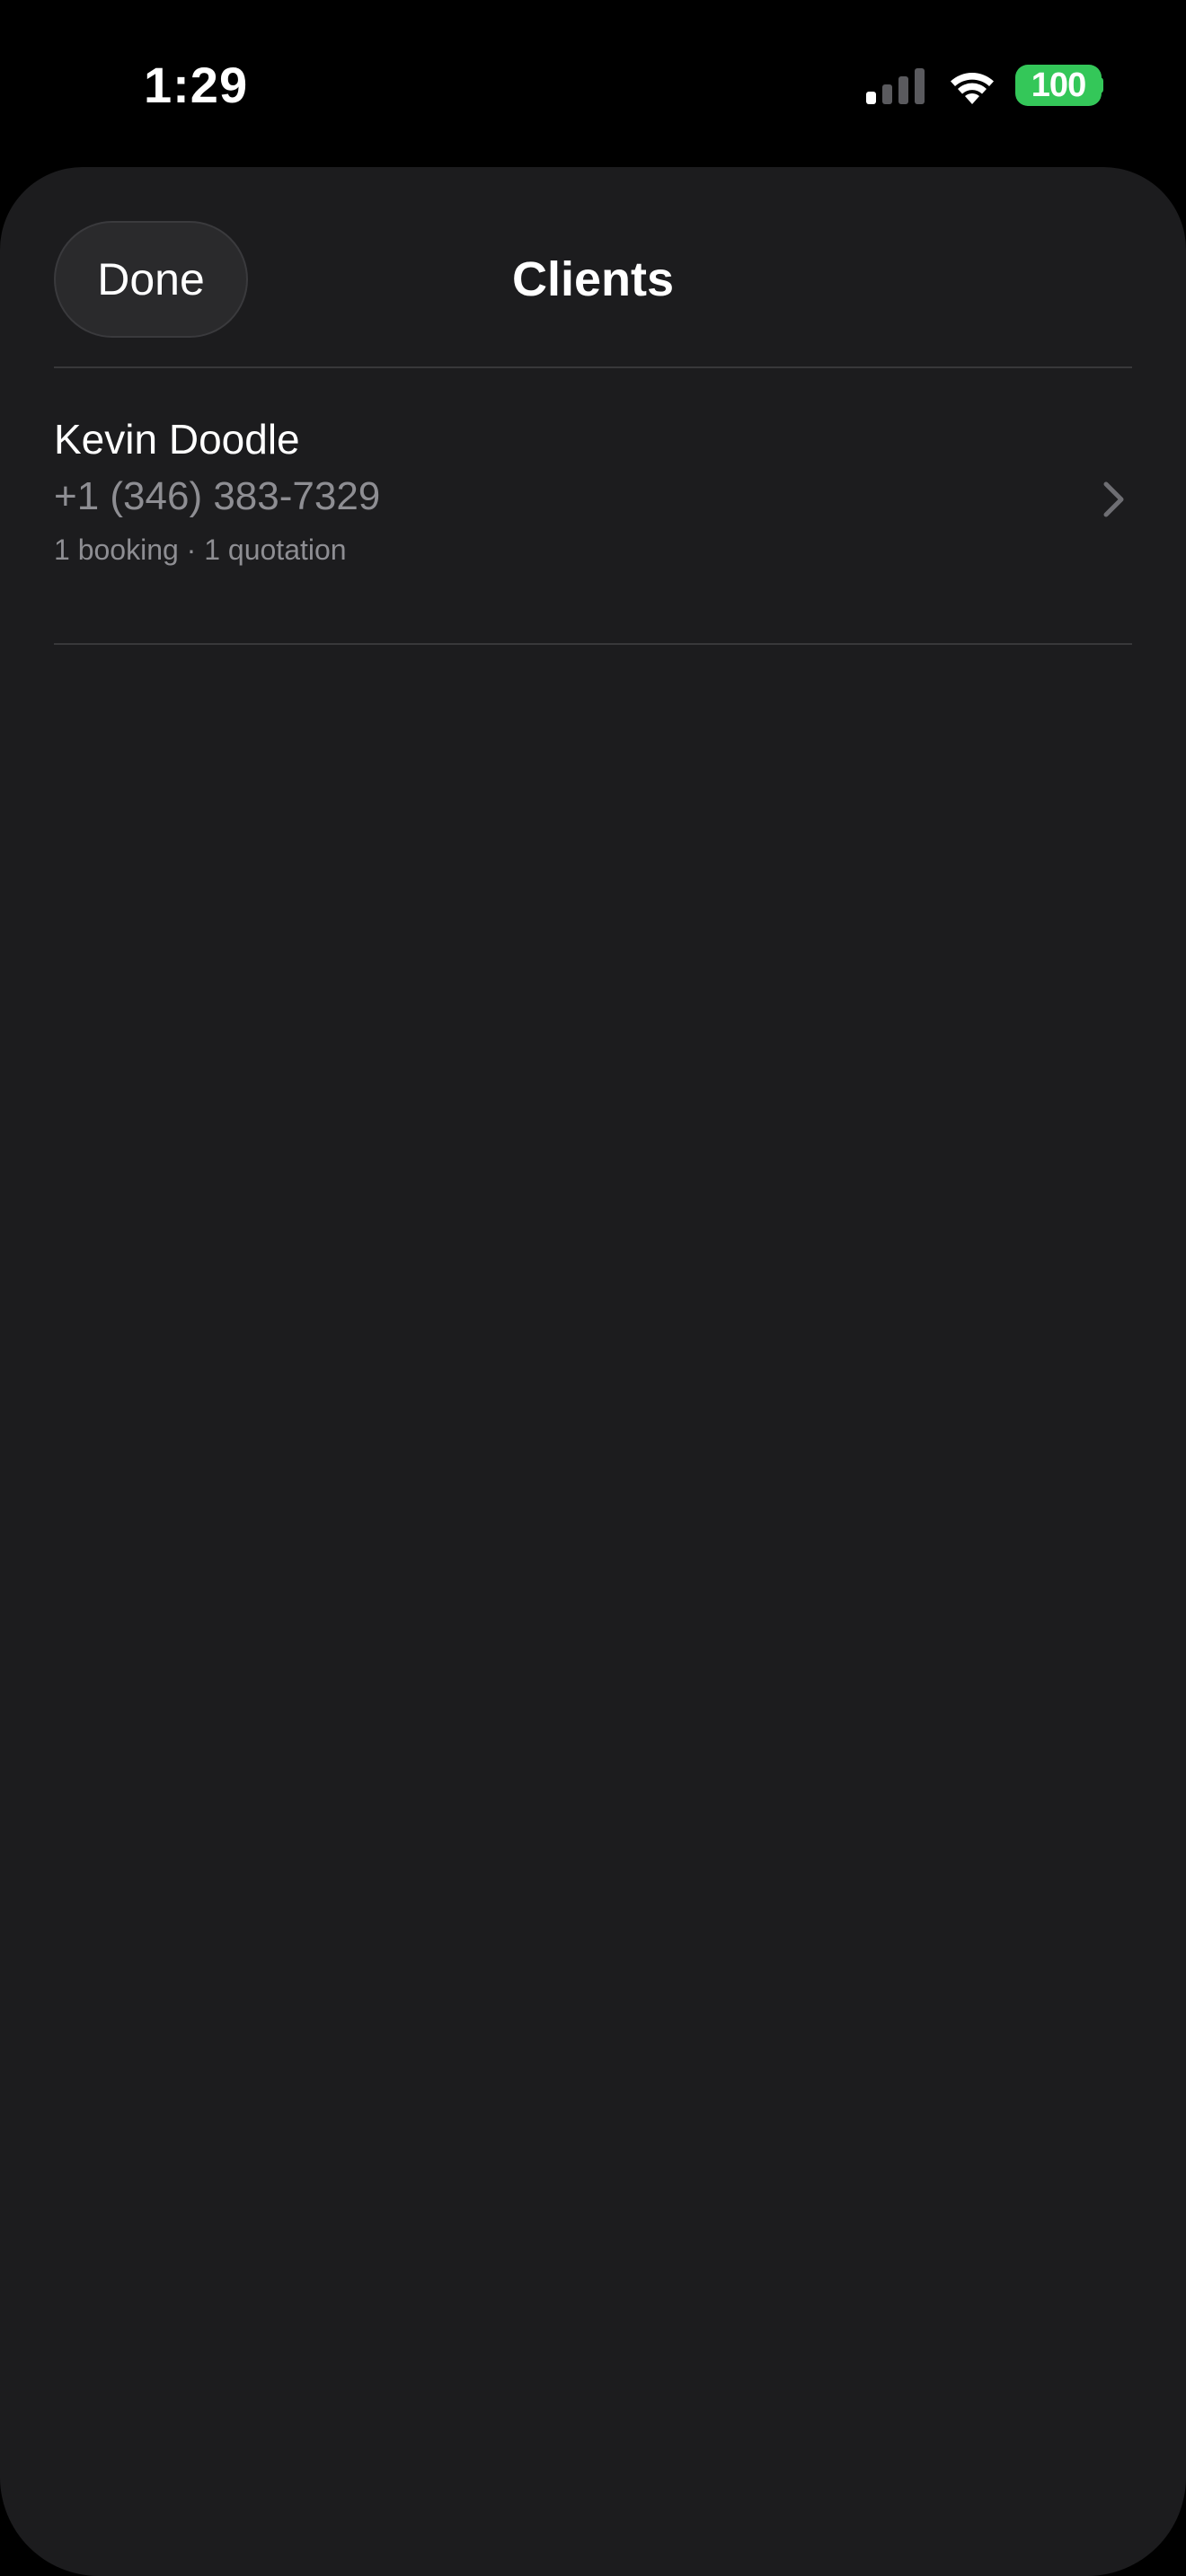  I want to click on page-title: Clients, so click(593, 279).